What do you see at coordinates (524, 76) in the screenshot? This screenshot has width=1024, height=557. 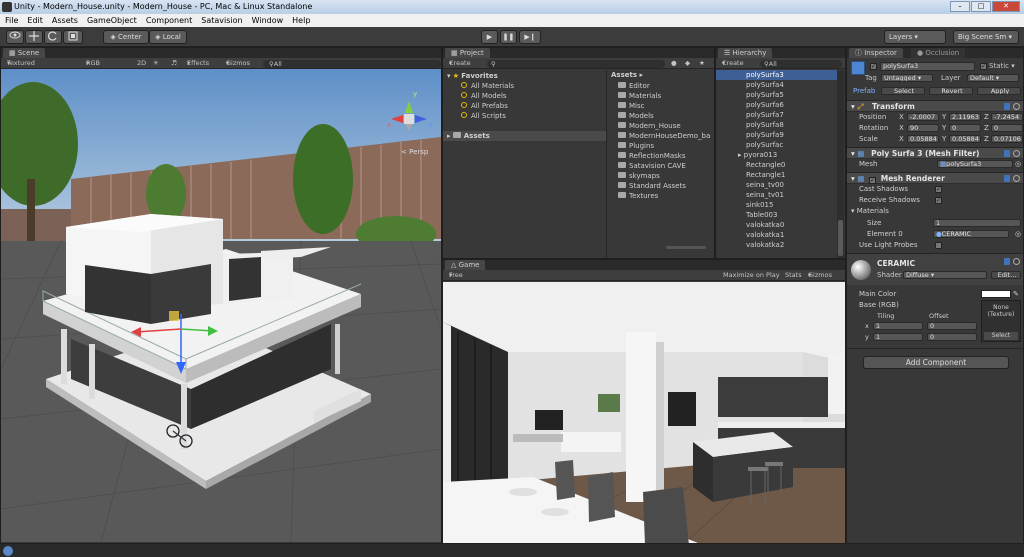 I see `favorites-folder: ▾ ★ Favorites` at bounding box center [524, 76].